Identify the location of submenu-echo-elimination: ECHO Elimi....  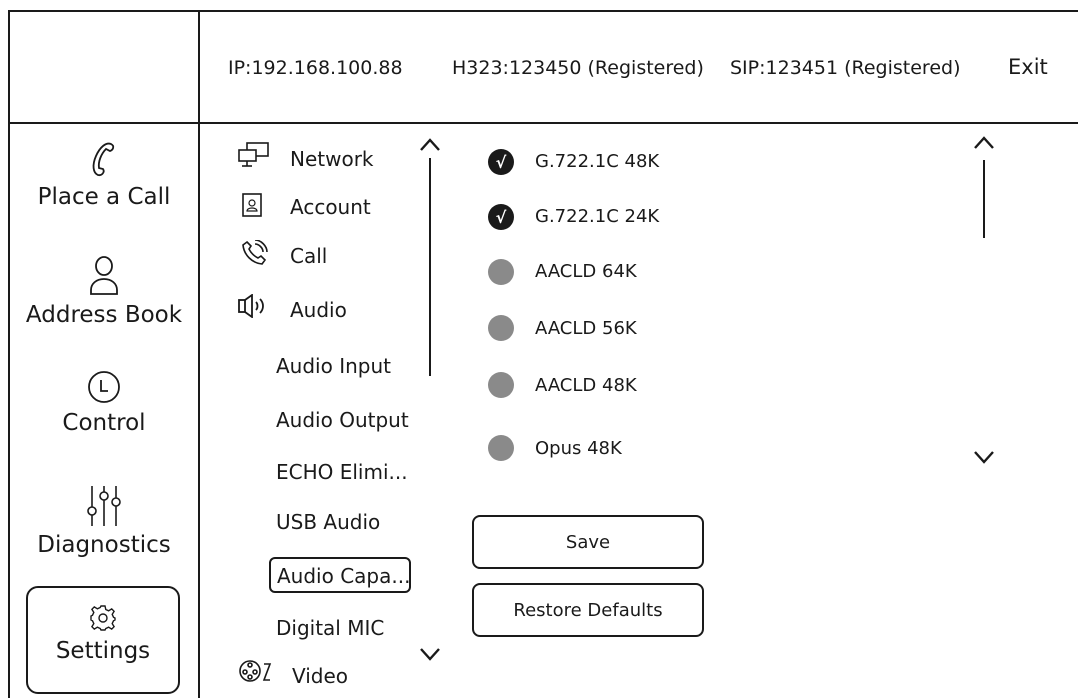
(342, 472).